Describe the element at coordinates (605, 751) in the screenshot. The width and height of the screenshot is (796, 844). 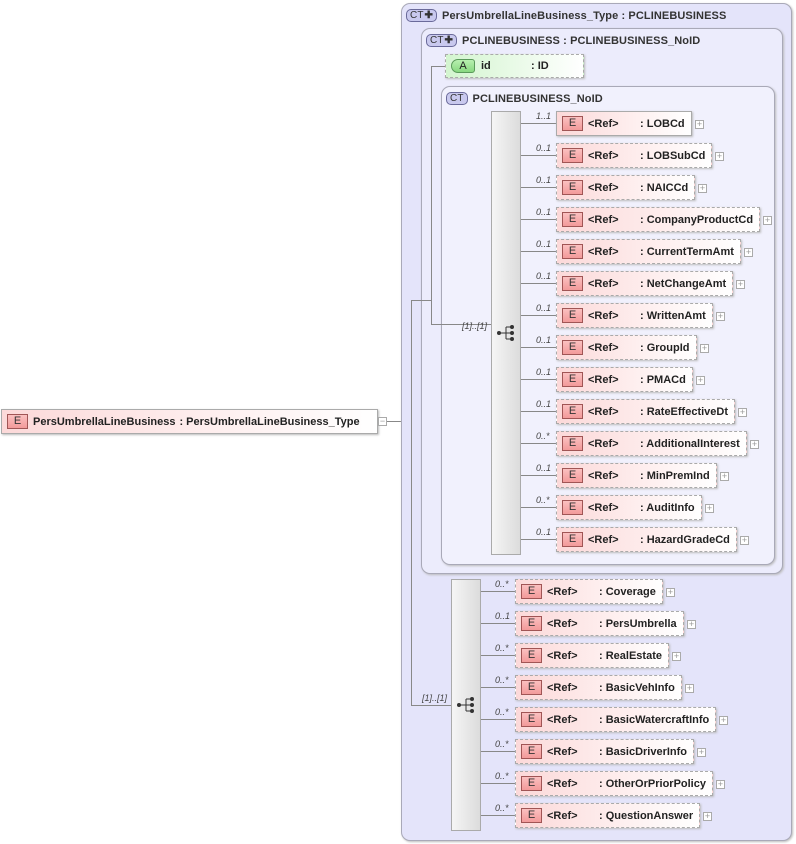
I see `element-ref: E <Ref>: BasicDriverInfo` at that location.